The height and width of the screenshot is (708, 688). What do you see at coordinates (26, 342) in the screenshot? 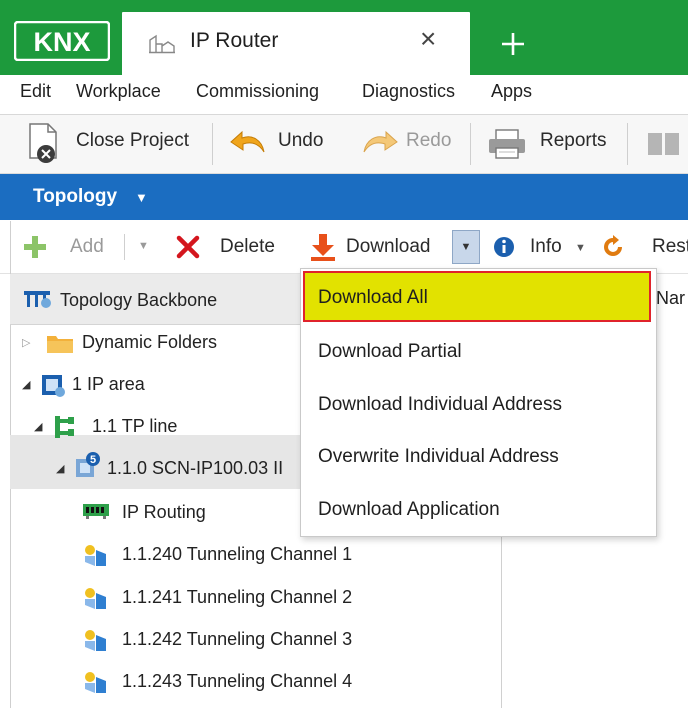
I see `expand-icon: ▷` at bounding box center [26, 342].